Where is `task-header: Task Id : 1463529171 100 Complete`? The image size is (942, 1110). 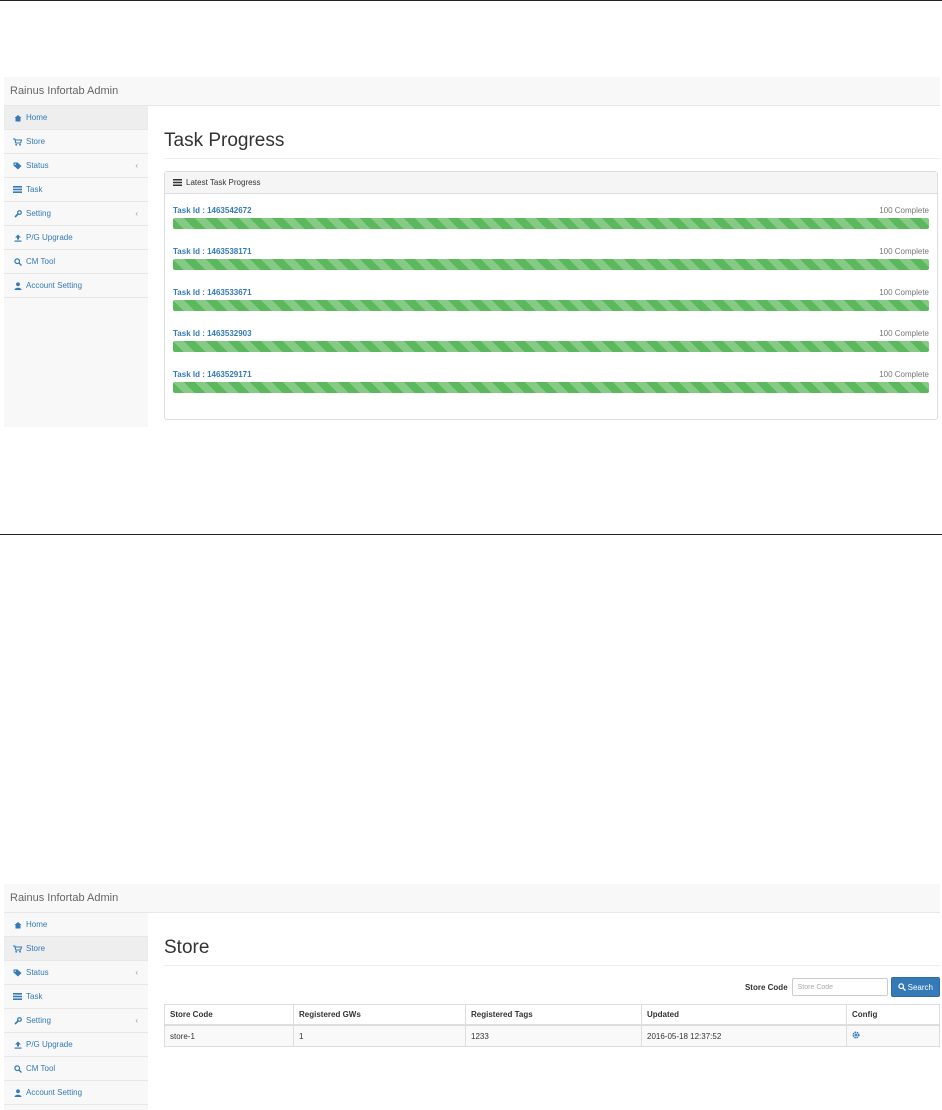
task-header: Task Id : 1463529171 100 Complete is located at coordinates (551, 374).